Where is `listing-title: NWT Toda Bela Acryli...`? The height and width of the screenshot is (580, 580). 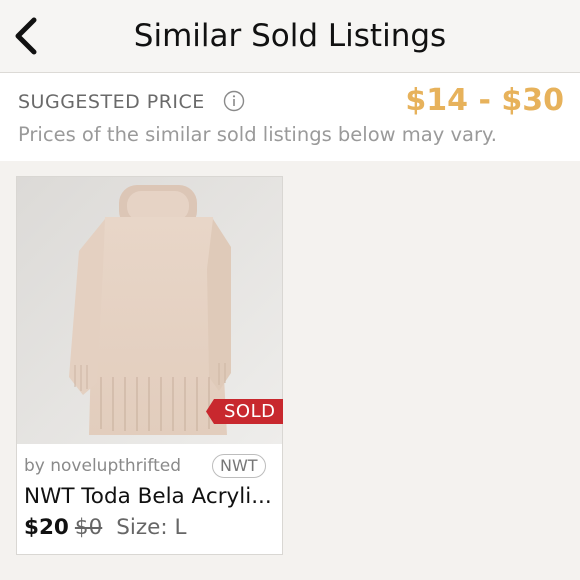
listing-title: NWT Toda Bela Acryli... is located at coordinates (151, 496).